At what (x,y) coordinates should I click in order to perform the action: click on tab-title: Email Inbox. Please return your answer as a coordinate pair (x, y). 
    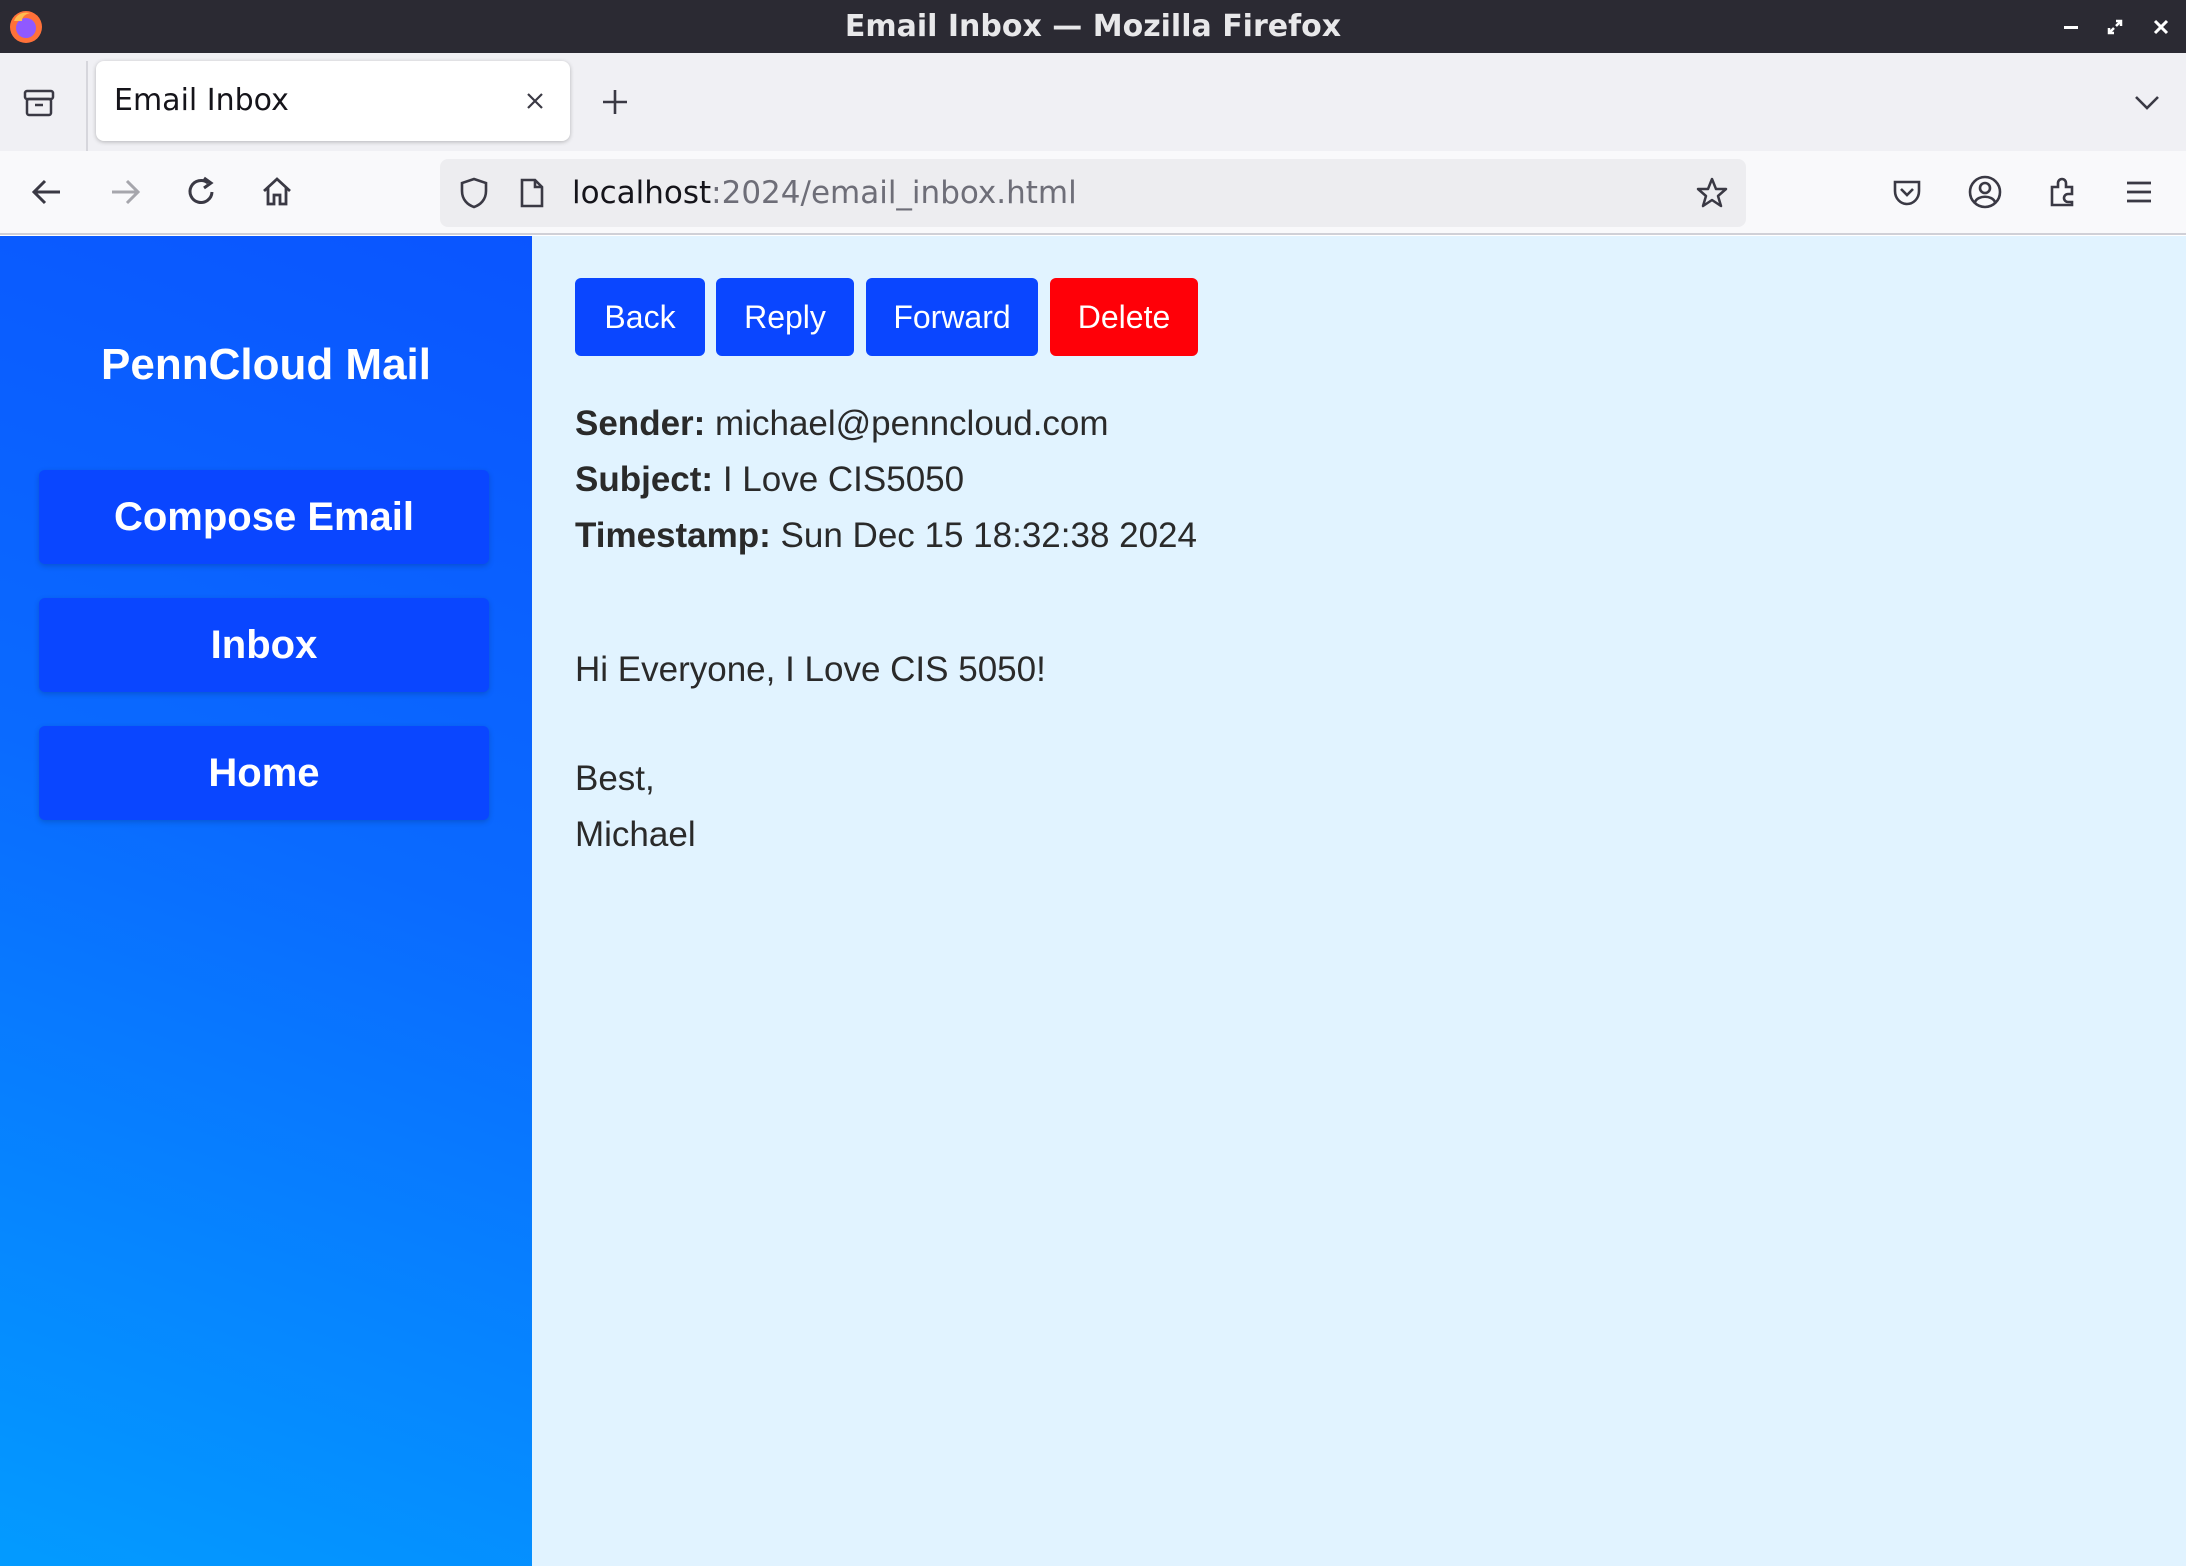
    Looking at the image, I should click on (201, 100).